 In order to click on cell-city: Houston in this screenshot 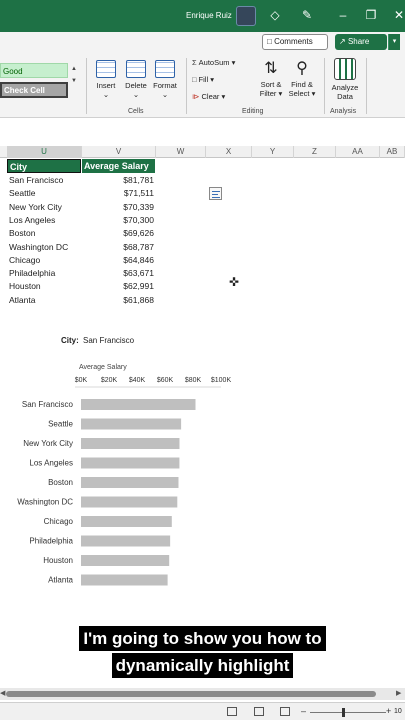, I will do `click(25, 286)`.